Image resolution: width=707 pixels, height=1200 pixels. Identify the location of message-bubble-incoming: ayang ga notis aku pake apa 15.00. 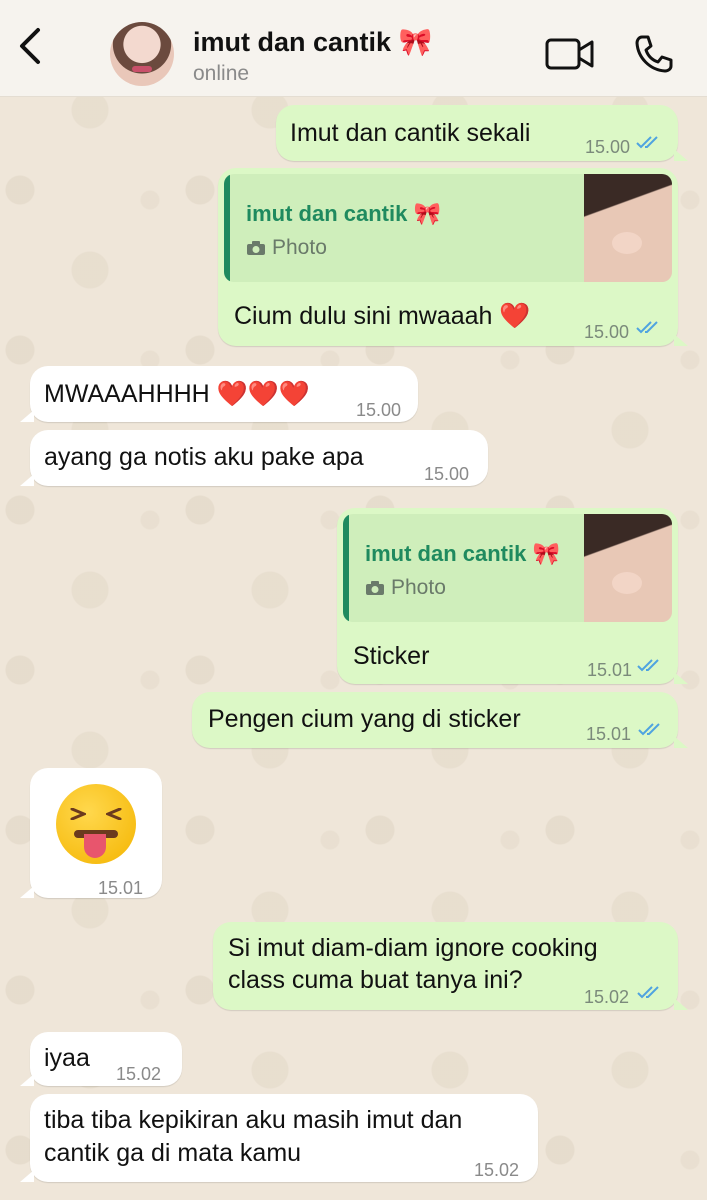
(254, 458).